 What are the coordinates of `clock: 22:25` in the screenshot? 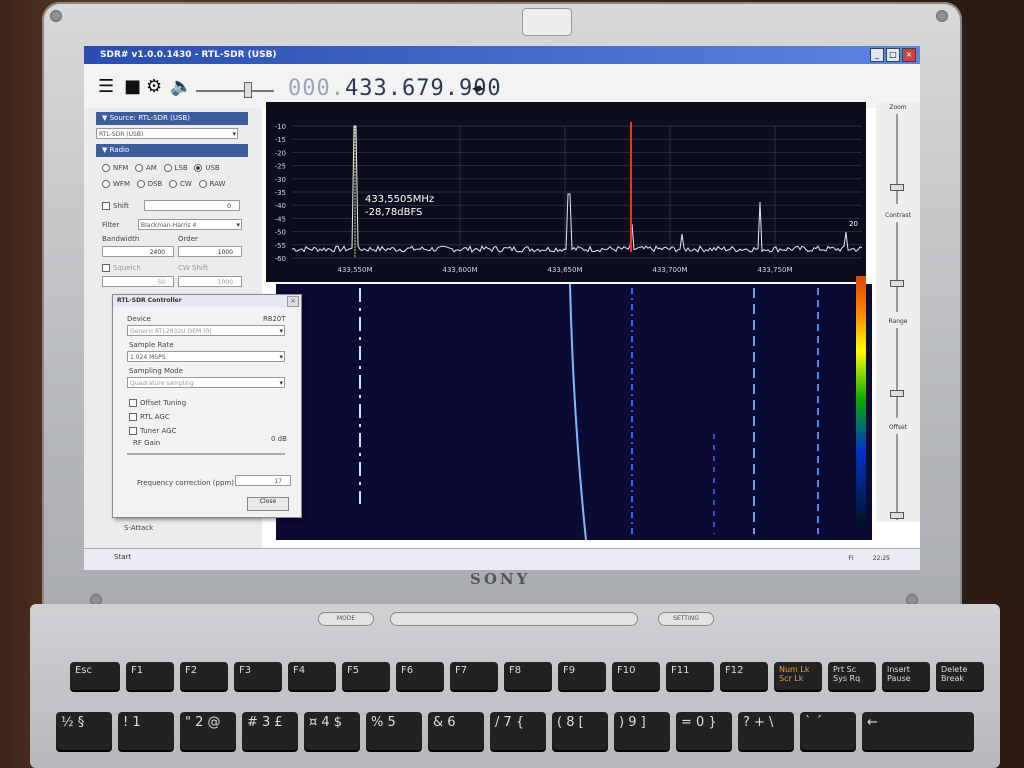 It's located at (881, 558).